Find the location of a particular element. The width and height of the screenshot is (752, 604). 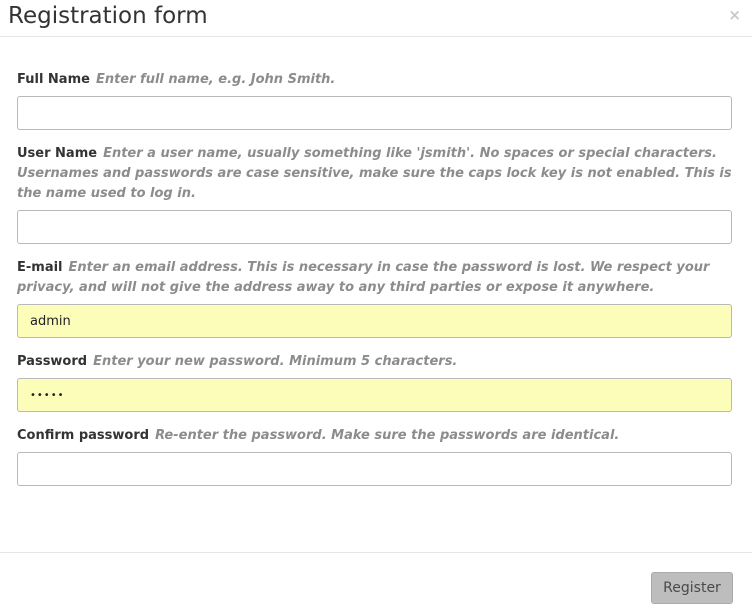

full-name-label: Full Name is located at coordinates (53, 79).